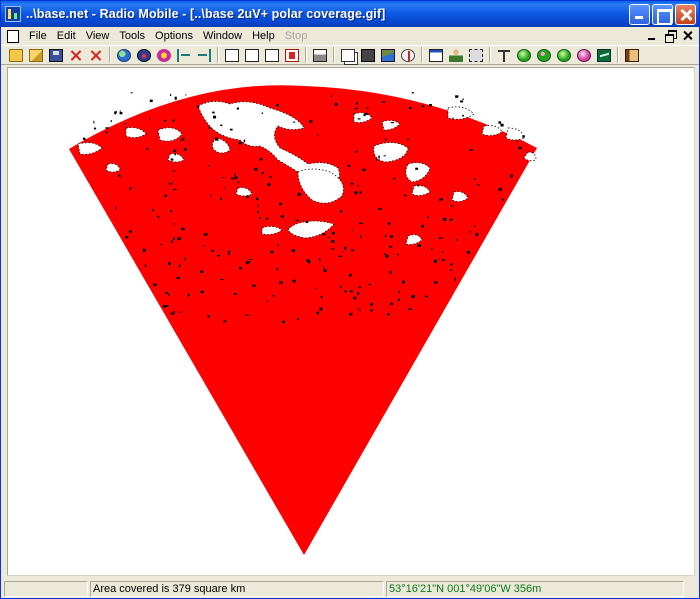 This screenshot has height=599, width=700. What do you see at coordinates (271, 55) in the screenshot?
I see `copy-picture-button` at bounding box center [271, 55].